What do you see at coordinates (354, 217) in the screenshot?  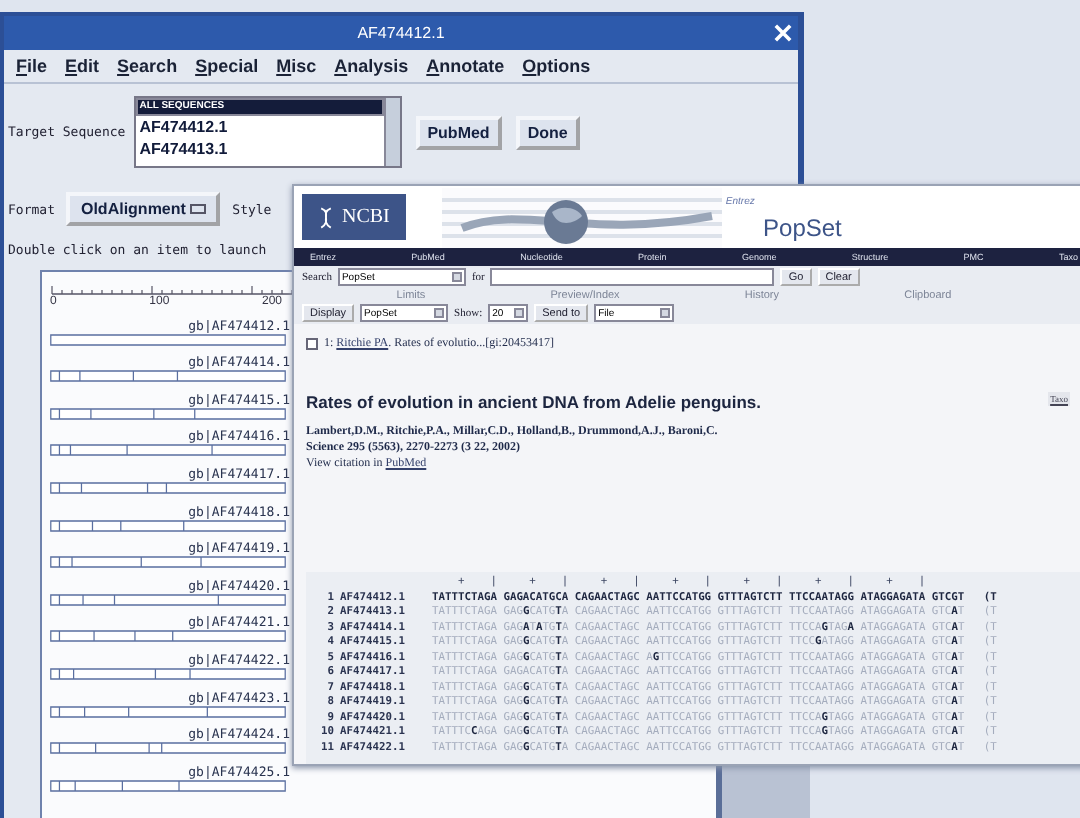 I see `ncbi-logo: NCBI` at bounding box center [354, 217].